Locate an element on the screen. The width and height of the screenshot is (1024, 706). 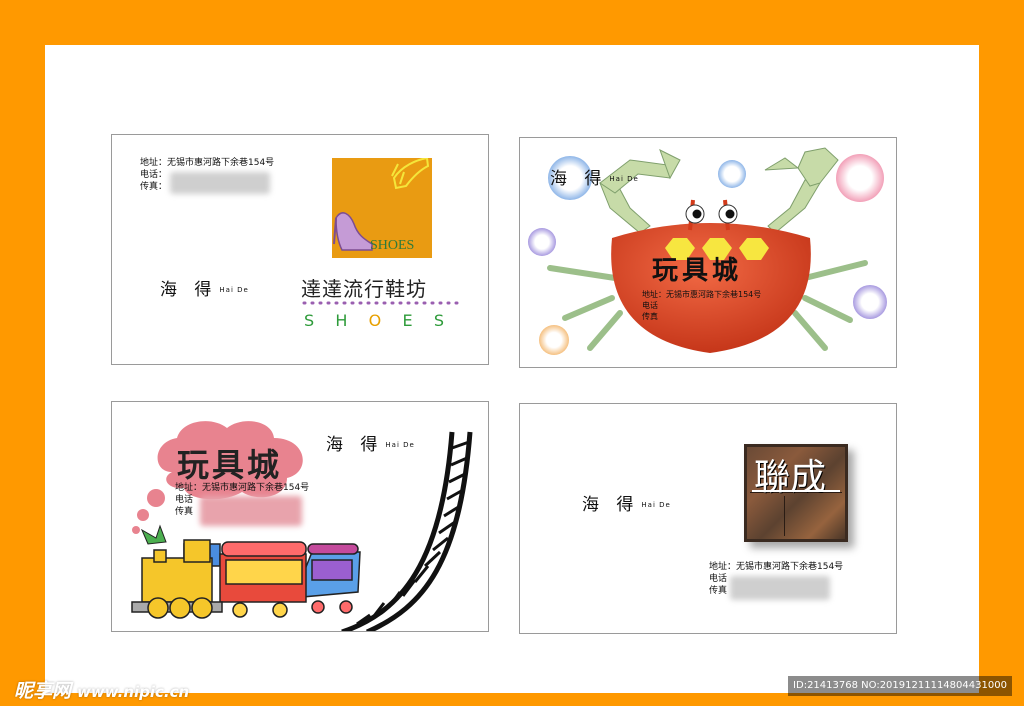
liancheng-logo-text: 聯成 is located at coordinates (790, 477).